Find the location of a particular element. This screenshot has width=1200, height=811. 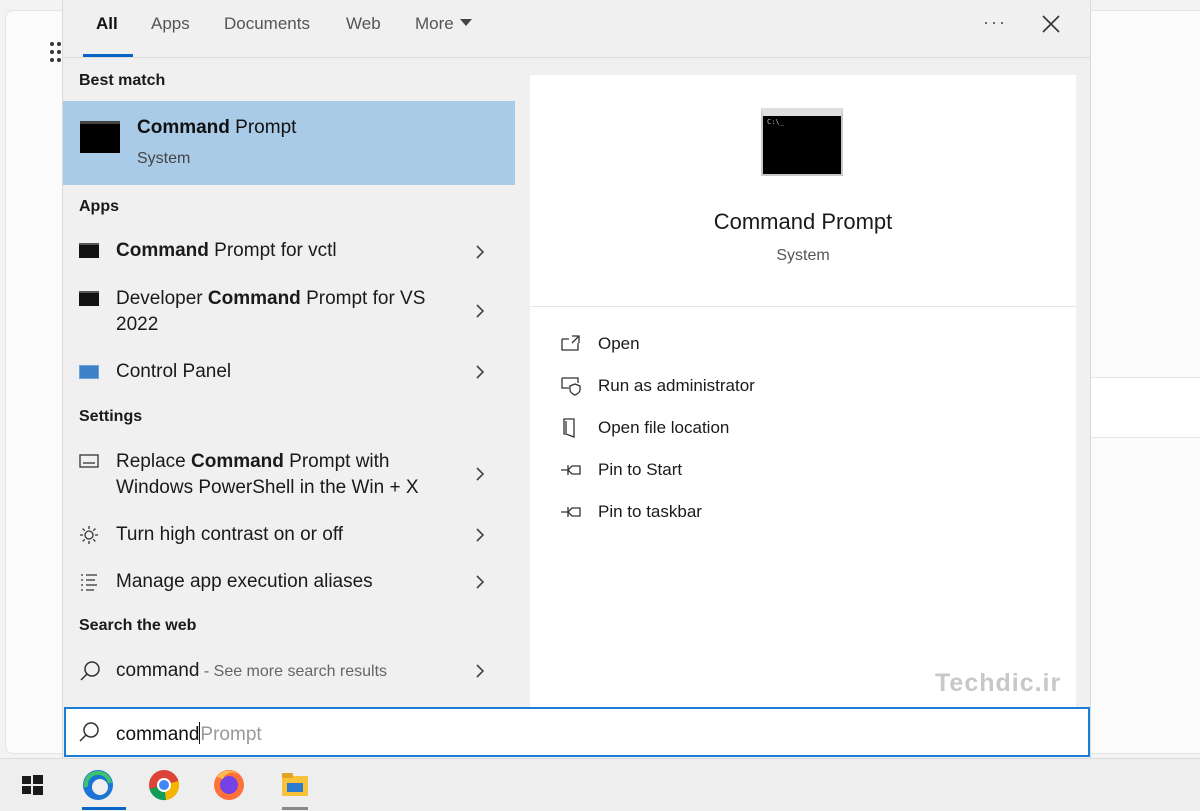

action-label: Run as administrator is located at coordinates (676, 385).